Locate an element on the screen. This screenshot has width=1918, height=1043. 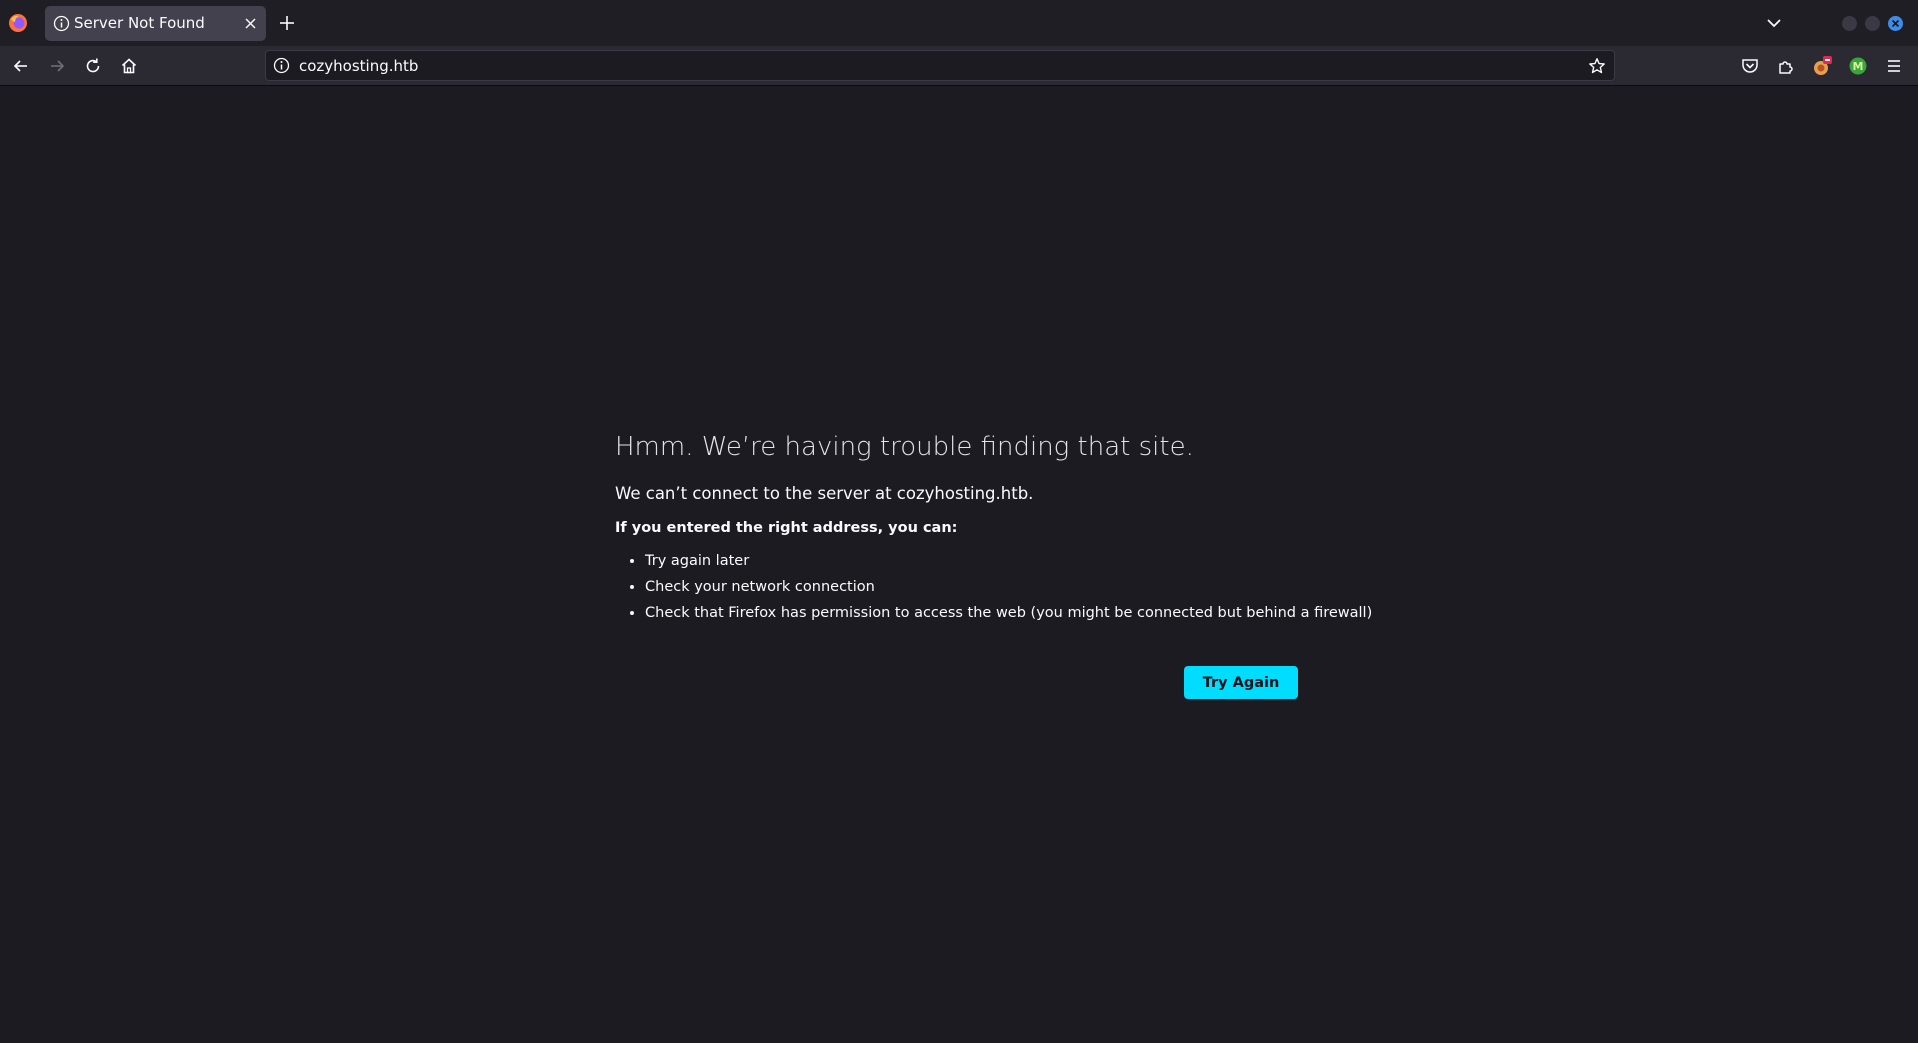
arrow-left-icon is located at coordinates (21, 66).